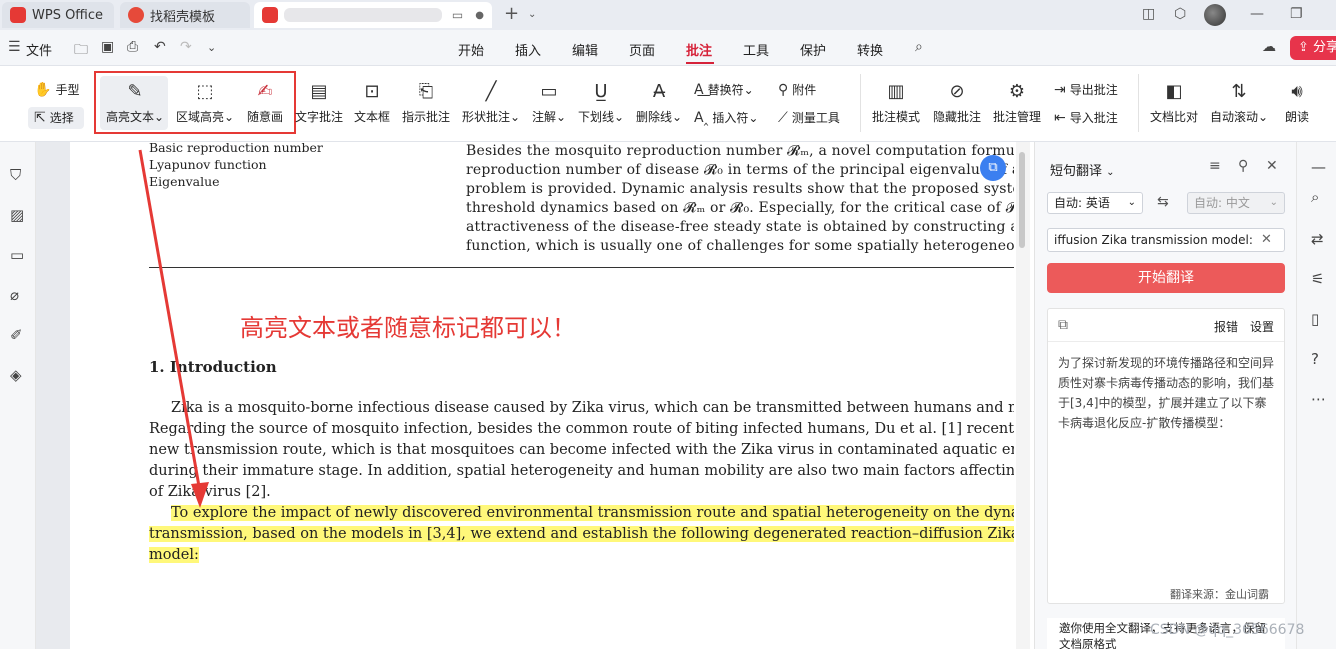 This screenshot has height=649, width=1336. I want to click on translate-input: iffusion Zika transmission model:, so click(1166, 240).